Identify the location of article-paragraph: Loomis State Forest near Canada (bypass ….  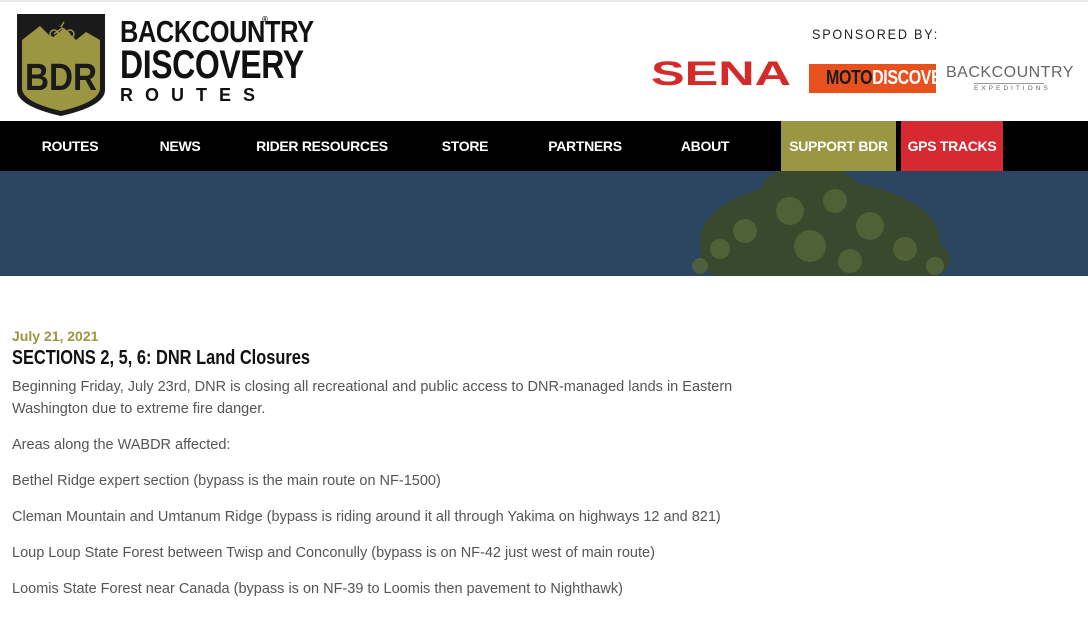
(317, 589).